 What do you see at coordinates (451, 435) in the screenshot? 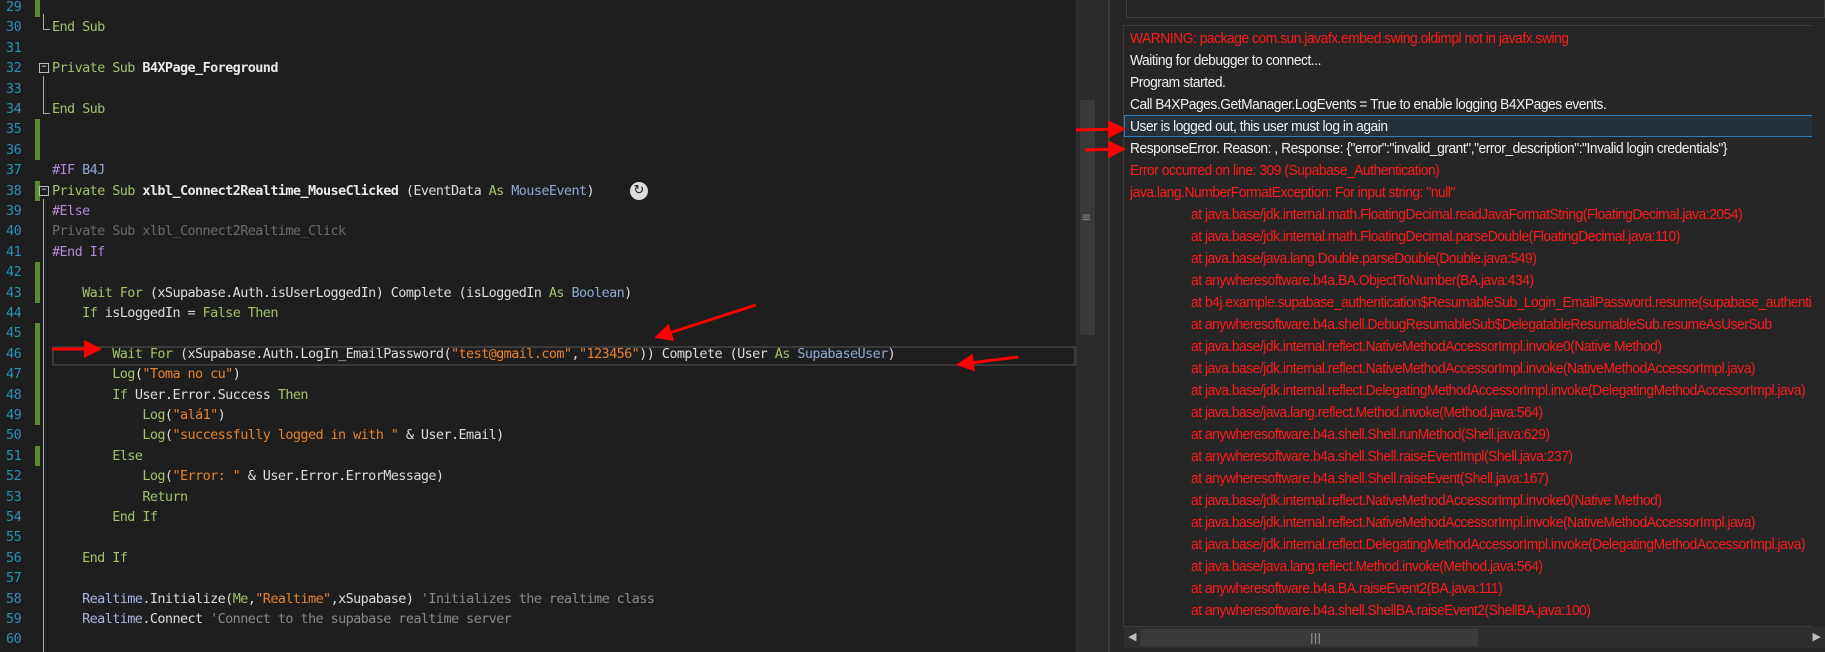
I see `code-token: & User.Email)` at bounding box center [451, 435].